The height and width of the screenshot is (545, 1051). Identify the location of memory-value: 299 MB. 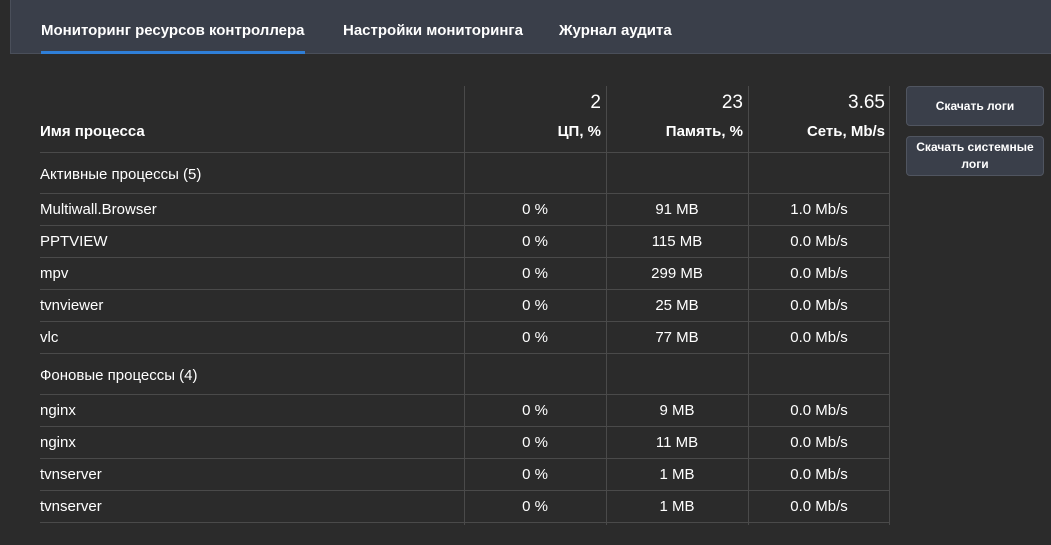
(677, 273).